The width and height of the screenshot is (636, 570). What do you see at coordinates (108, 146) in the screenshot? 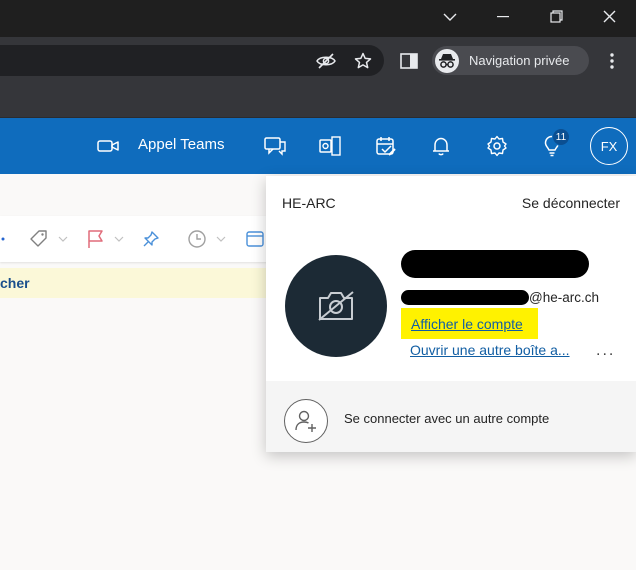
I see `video-camera-icon` at bounding box center [108, 146].